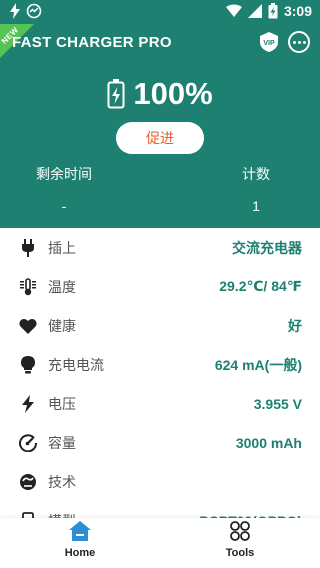 Image resolution: width=320 pixels, height=568 pixels. What do you see at coordinates (254, 11) in the screenshot?
I see `signal-icon` at bounding box center [254, 11].